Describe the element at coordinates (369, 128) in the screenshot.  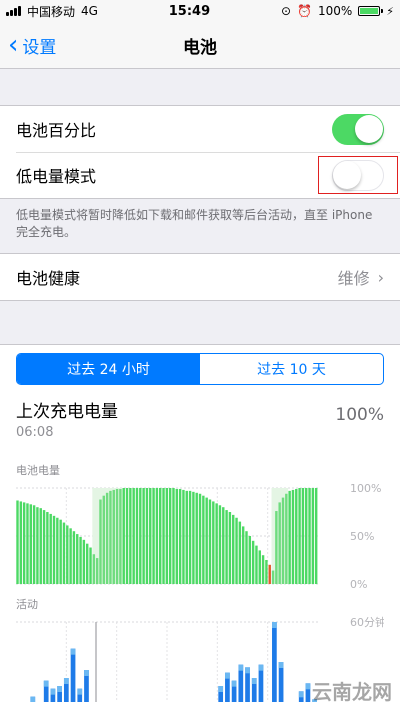
I see `toggle-knob` at that location.